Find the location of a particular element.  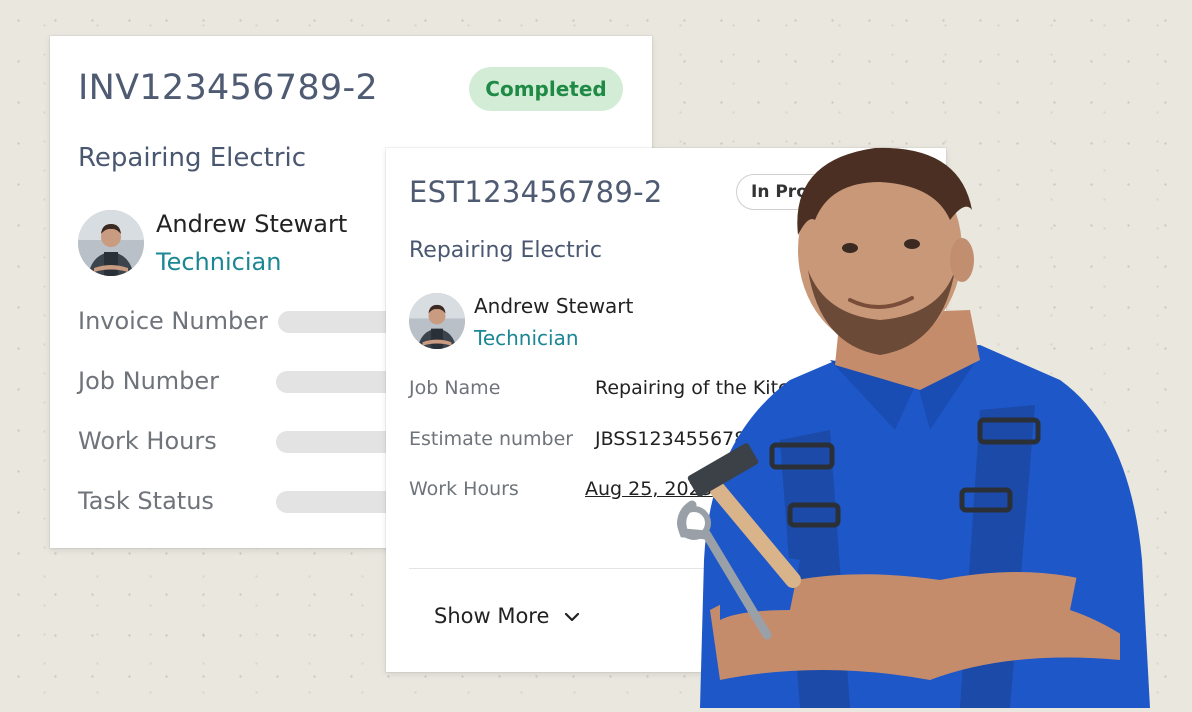

field-label-job-name: Job Name is located at coordinates (455, 388).